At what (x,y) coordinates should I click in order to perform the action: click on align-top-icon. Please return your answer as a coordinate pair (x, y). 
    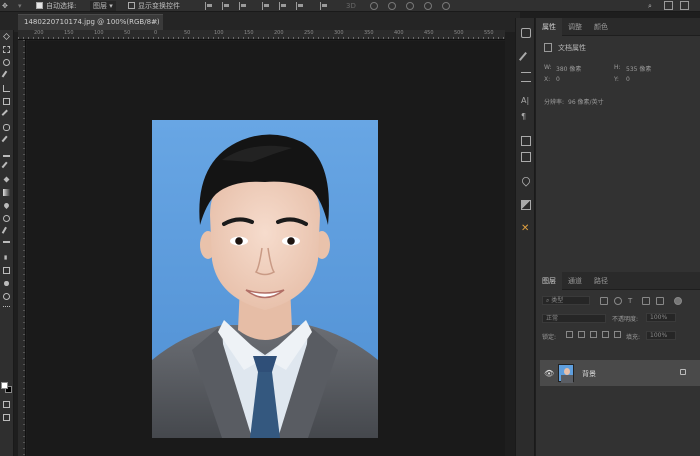
    Looking at the image, I should click on (209, 6).